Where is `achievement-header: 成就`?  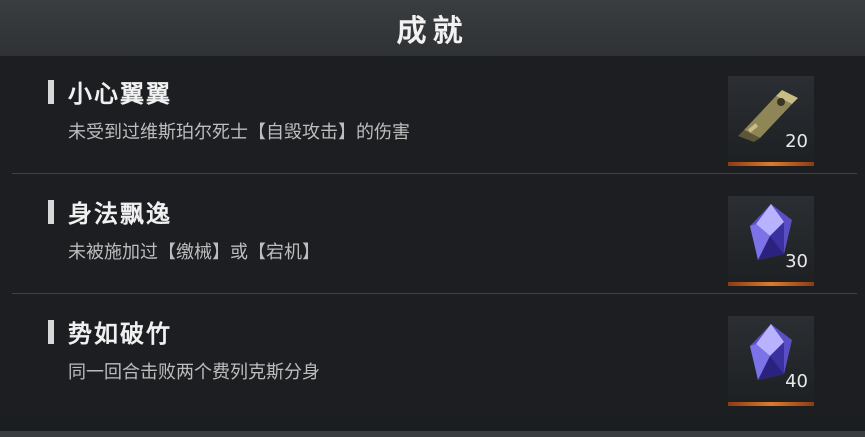
achievement-header: 成就 is located at coordinates (432, 28).